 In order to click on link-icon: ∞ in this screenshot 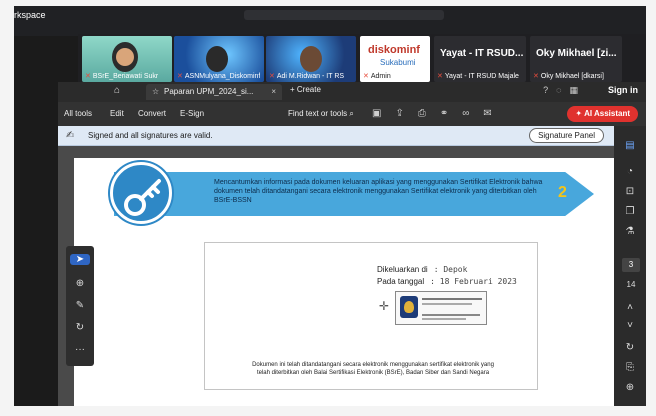, I will do `click(472, 113)`.